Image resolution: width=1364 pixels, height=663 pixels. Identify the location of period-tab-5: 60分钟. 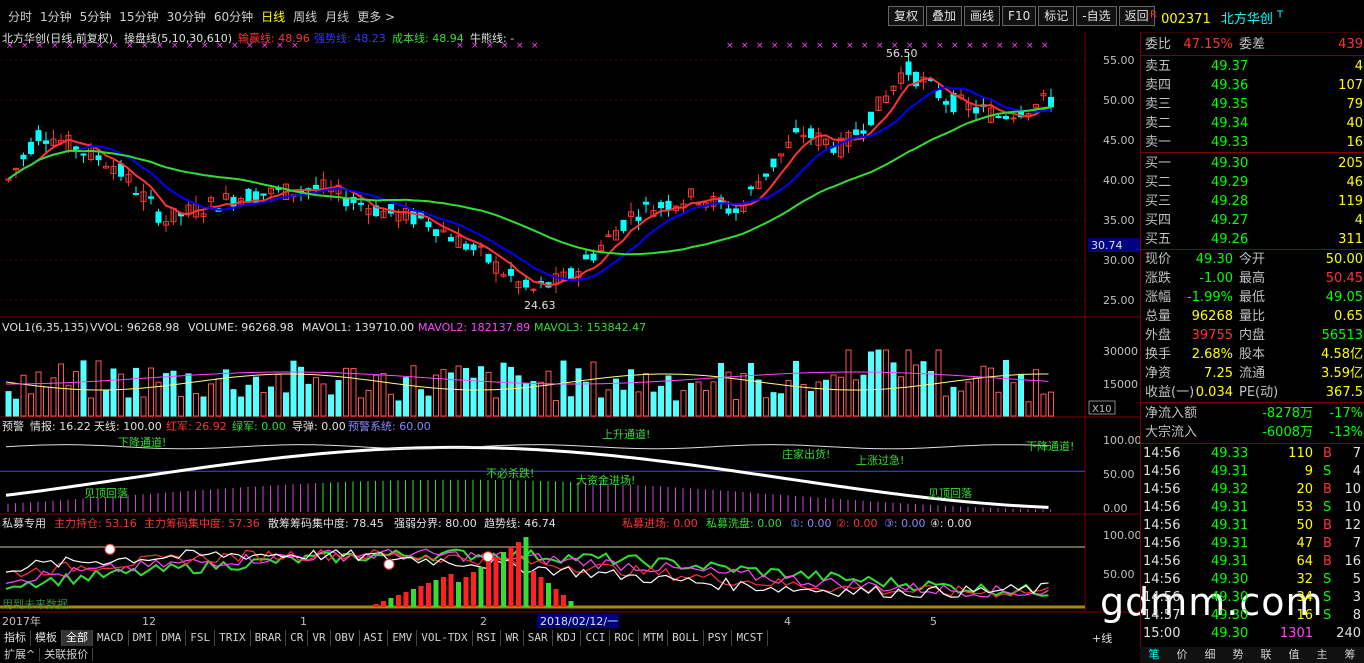
(233, 17).